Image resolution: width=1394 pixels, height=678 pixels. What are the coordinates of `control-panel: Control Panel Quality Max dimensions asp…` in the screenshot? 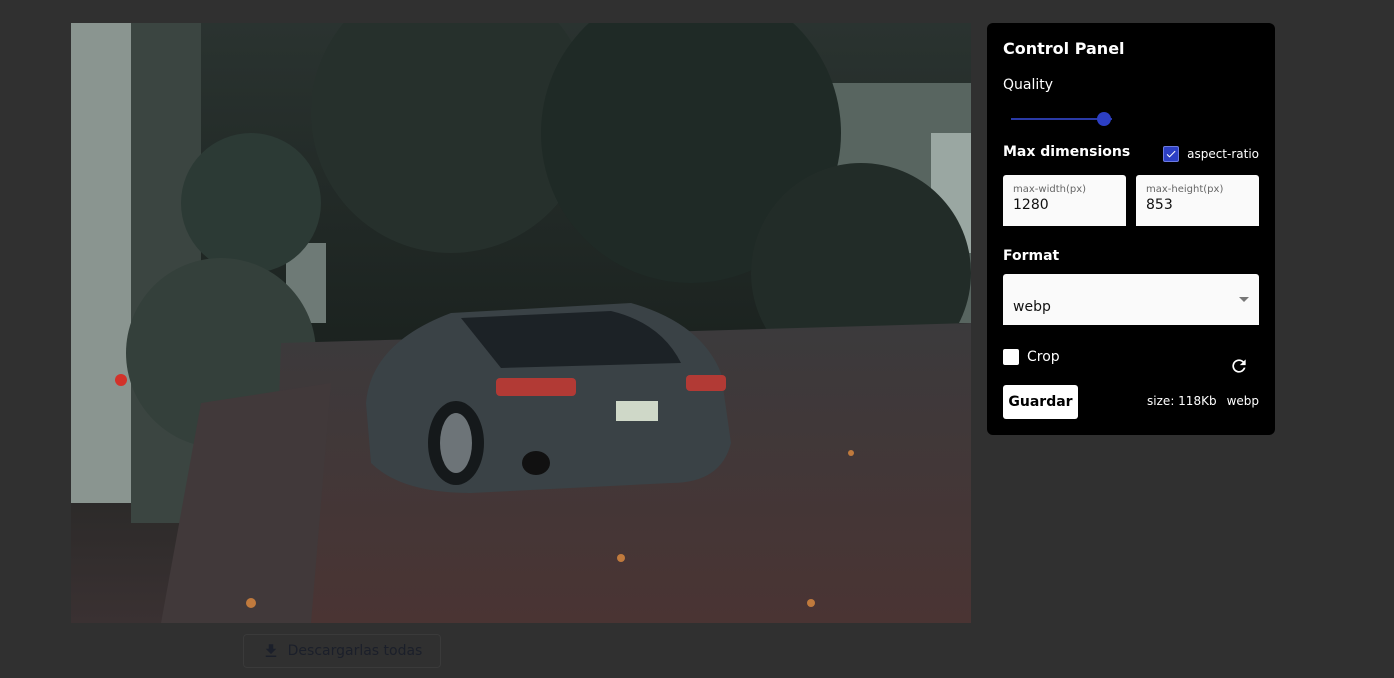 It's located at (1131, 229).